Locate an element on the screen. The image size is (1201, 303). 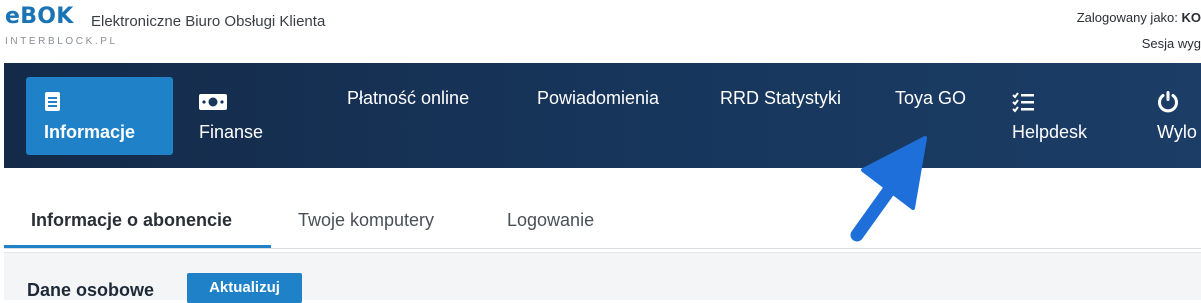
nav-label: RRD Statystyki is located at coordinates (780, 98).